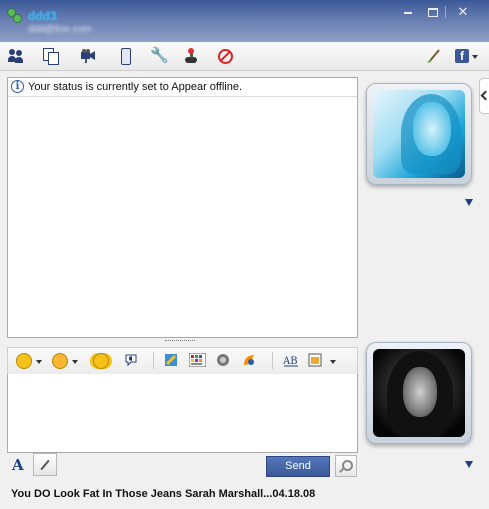 Image resolution: width=489 pixels, height=509 pixels. I want to click on title-bar: ddd3 ddd@live.com ✕, so click(244, 21).